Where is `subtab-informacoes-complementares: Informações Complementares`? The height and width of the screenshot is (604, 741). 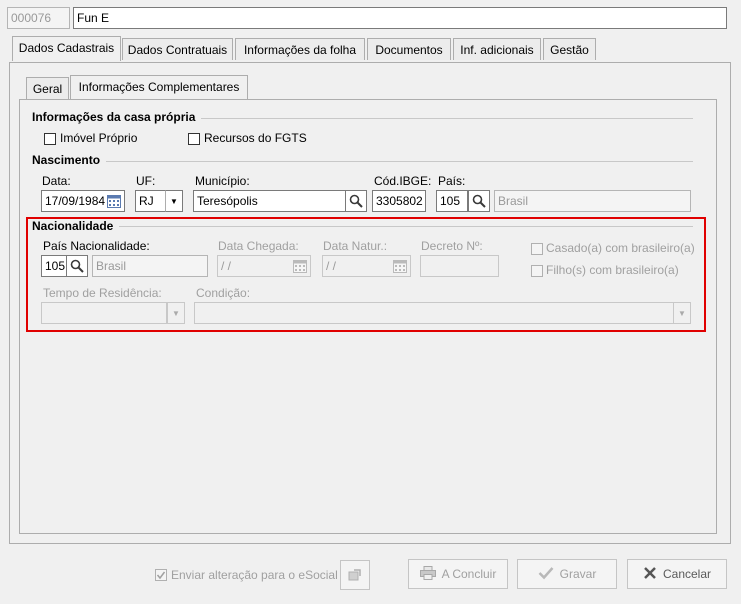 subtab-informacoes-complementares: Informações Complementares is located at coordinates (159, 87).